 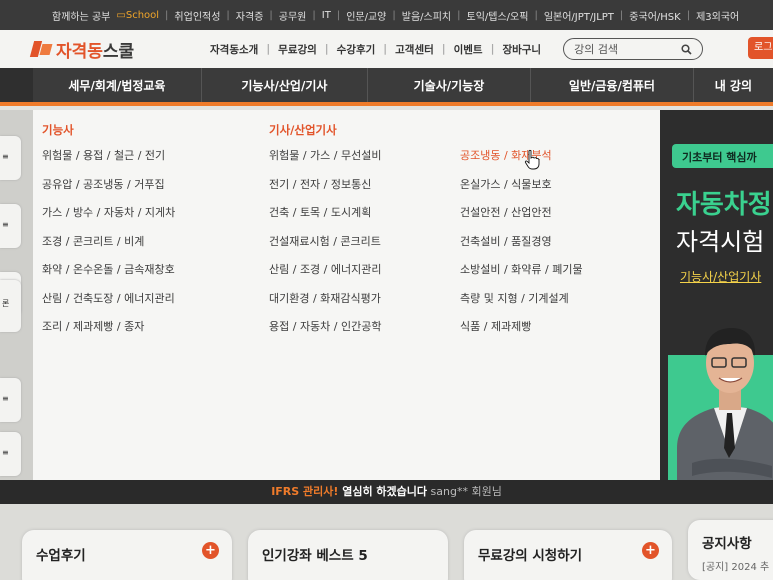 What do you see at coordinates (325, 161) in the screenshot?
I see `menu-item: 위험물 / 가스 / 무선설비` at bounding box center [325, 161].